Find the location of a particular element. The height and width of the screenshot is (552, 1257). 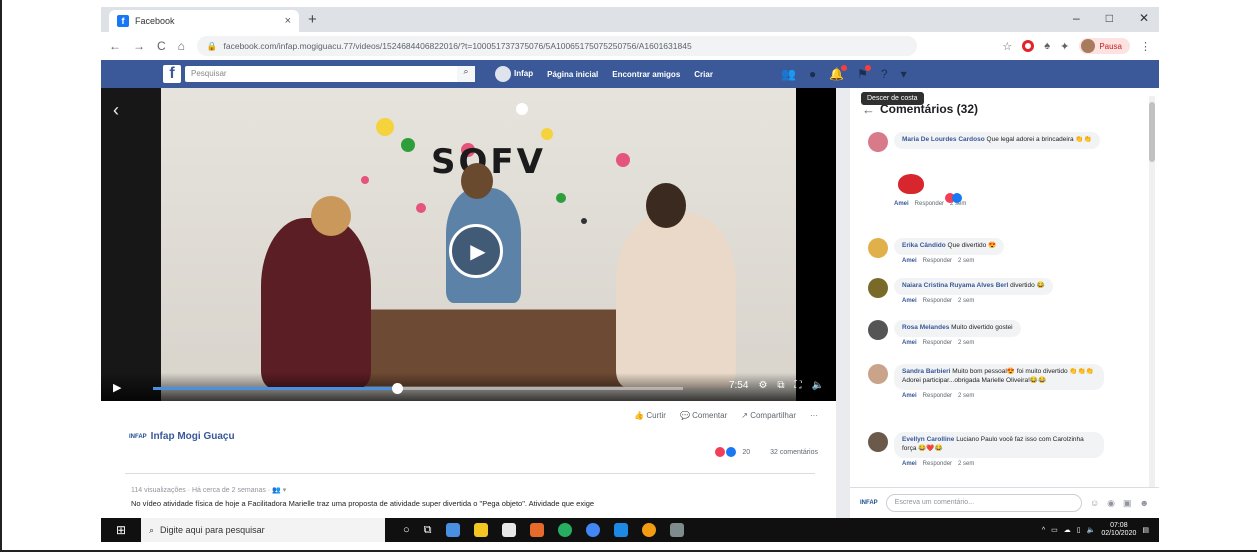

tray-chevron-icon: ^ is located at coordinates (1043, 530).